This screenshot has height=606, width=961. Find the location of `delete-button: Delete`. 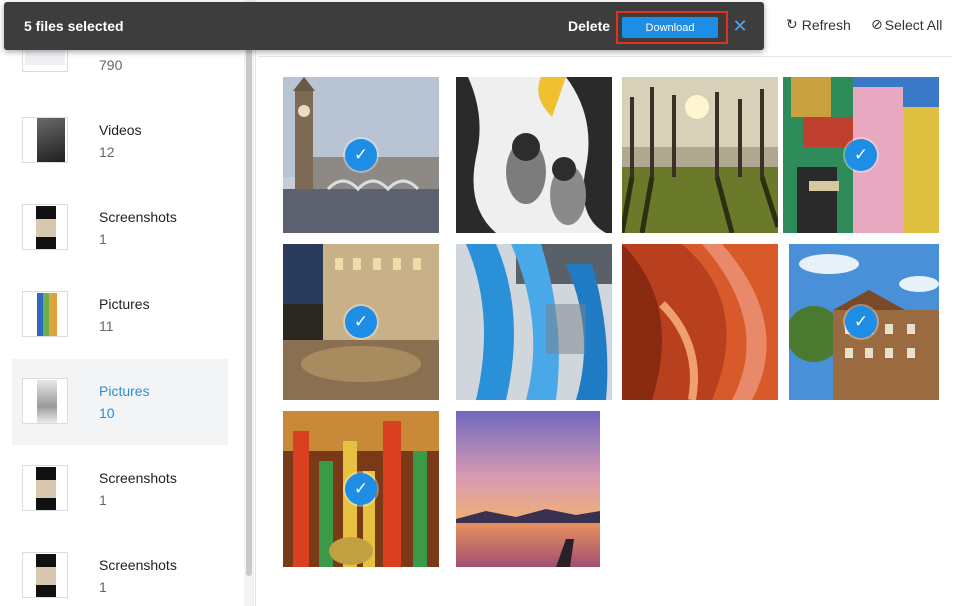

delete-button: Delete is located at coordinates (589, 26).